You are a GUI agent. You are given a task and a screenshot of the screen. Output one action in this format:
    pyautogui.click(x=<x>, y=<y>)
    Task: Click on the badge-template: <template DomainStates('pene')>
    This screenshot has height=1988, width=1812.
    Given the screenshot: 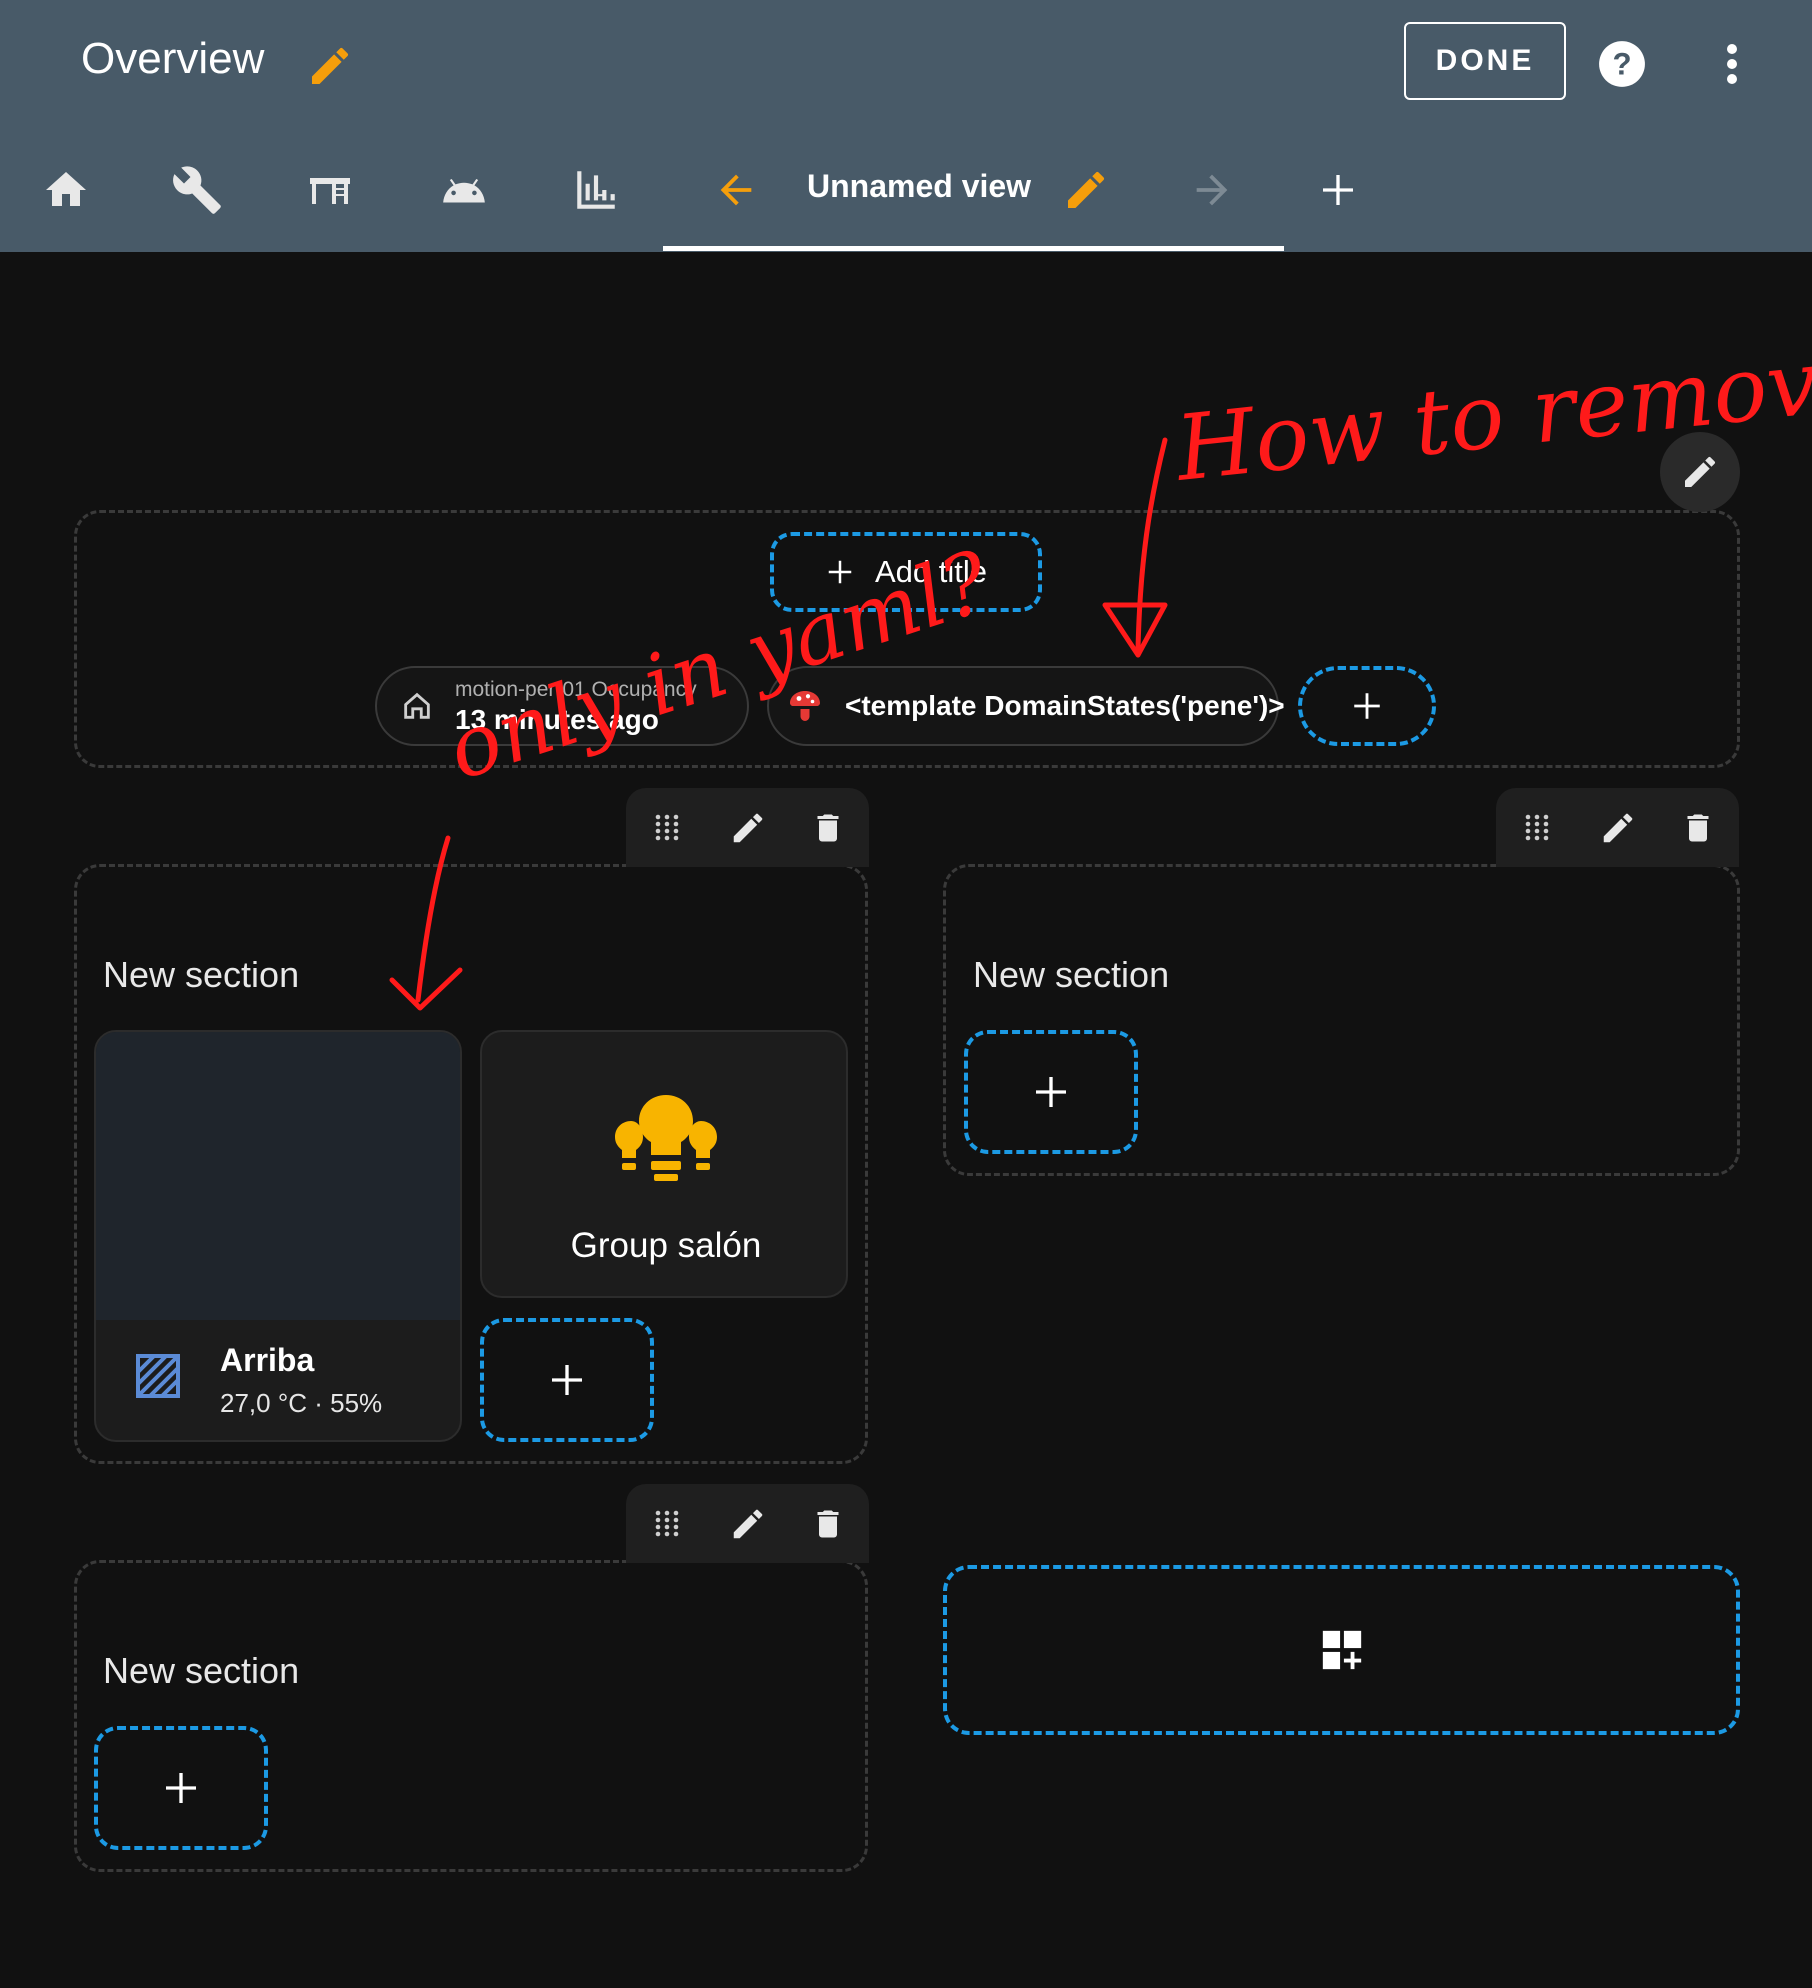 What is the action you would take?
    pyautogui.click(x=1026, y=706)
    